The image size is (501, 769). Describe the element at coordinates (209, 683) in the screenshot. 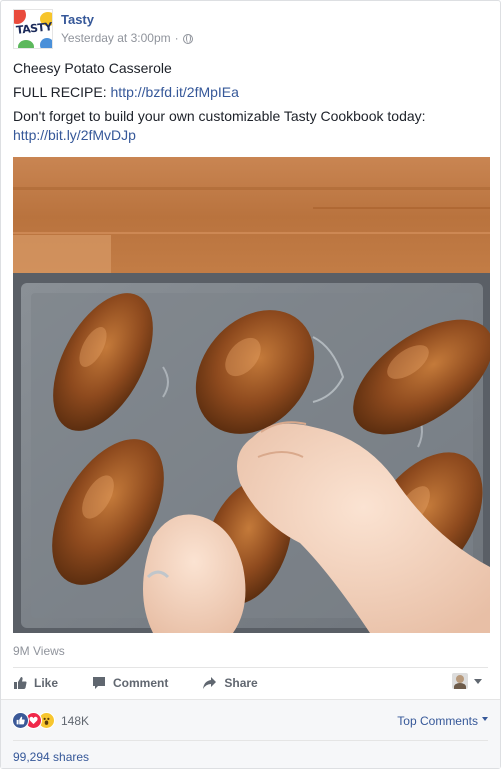

I see `share-arrow-icon` at that location.